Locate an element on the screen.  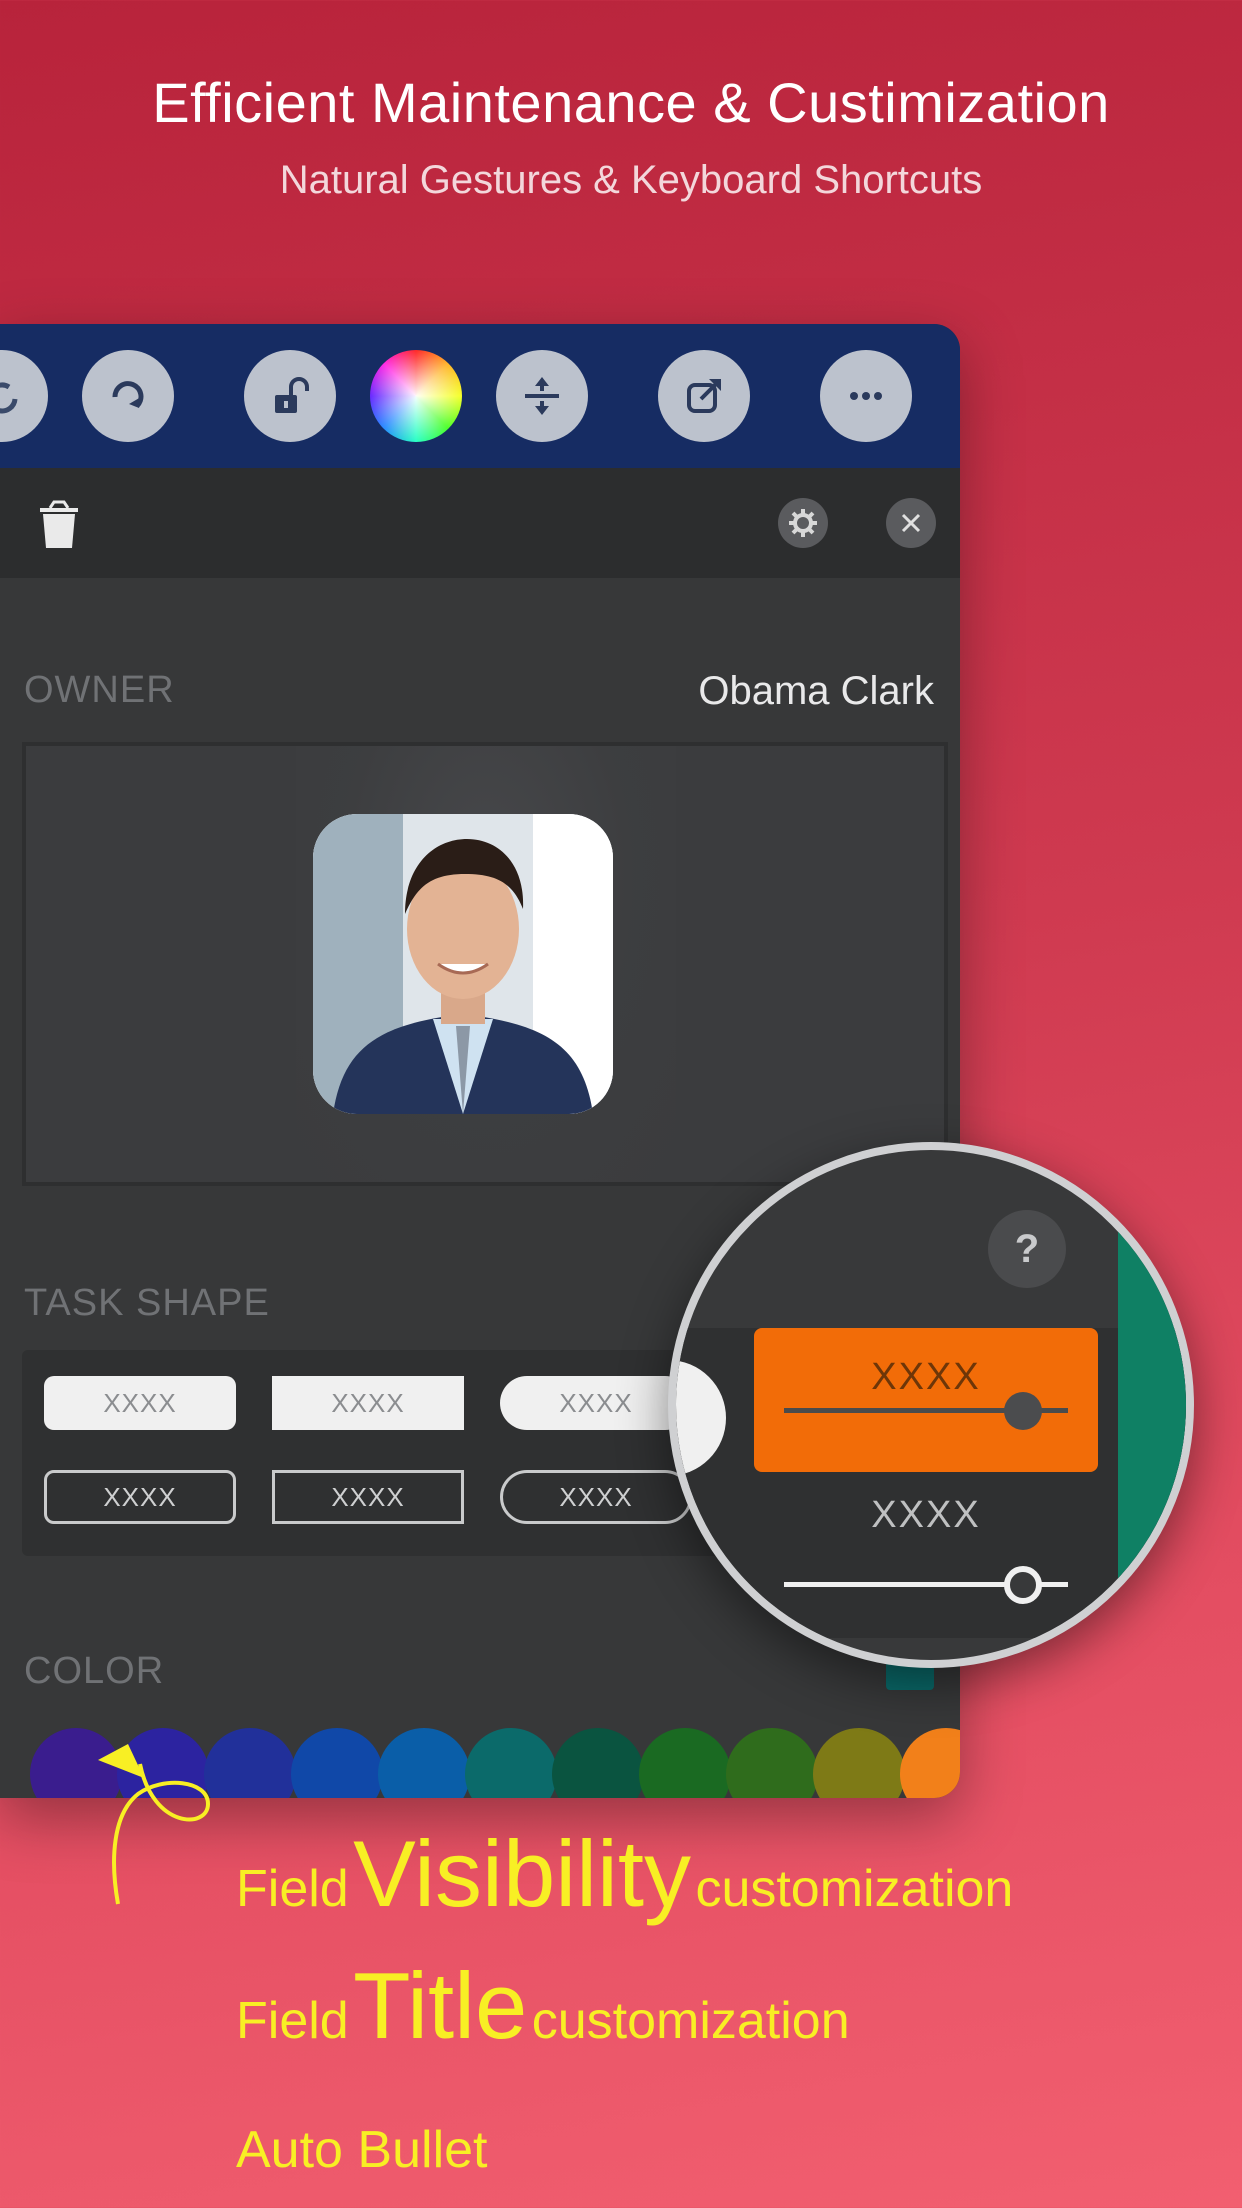
settings-button is located at coordinates (803, 523).